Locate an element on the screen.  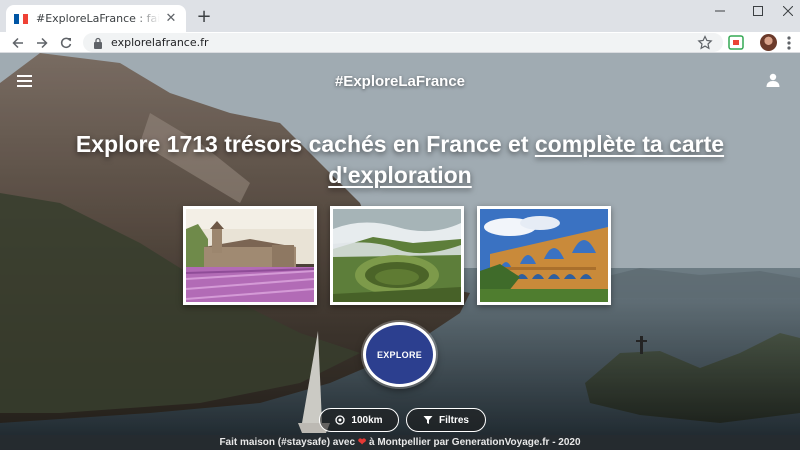
minimize-button is located at coordinates (720, 11).